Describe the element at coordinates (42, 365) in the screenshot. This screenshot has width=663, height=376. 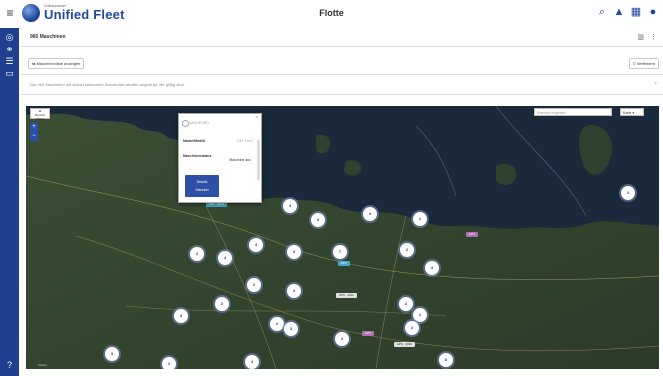
I see `map-attribution: Karten` at that location.